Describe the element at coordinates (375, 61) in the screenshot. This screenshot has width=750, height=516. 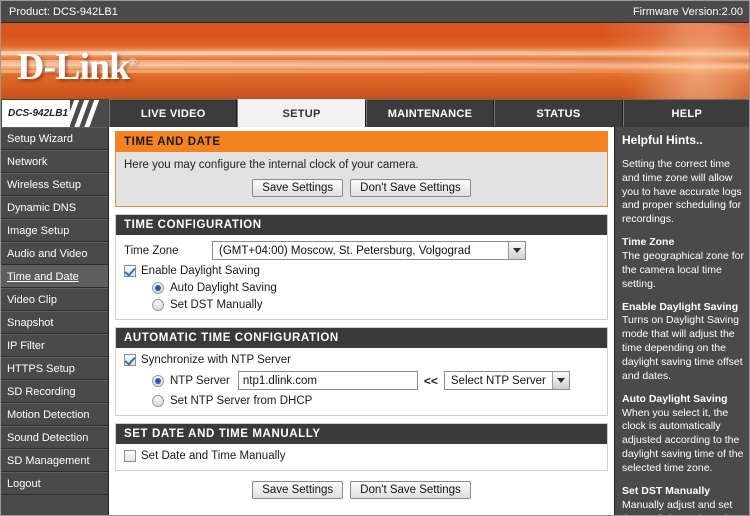
I see `brand-banner: D-Link®` at that location.